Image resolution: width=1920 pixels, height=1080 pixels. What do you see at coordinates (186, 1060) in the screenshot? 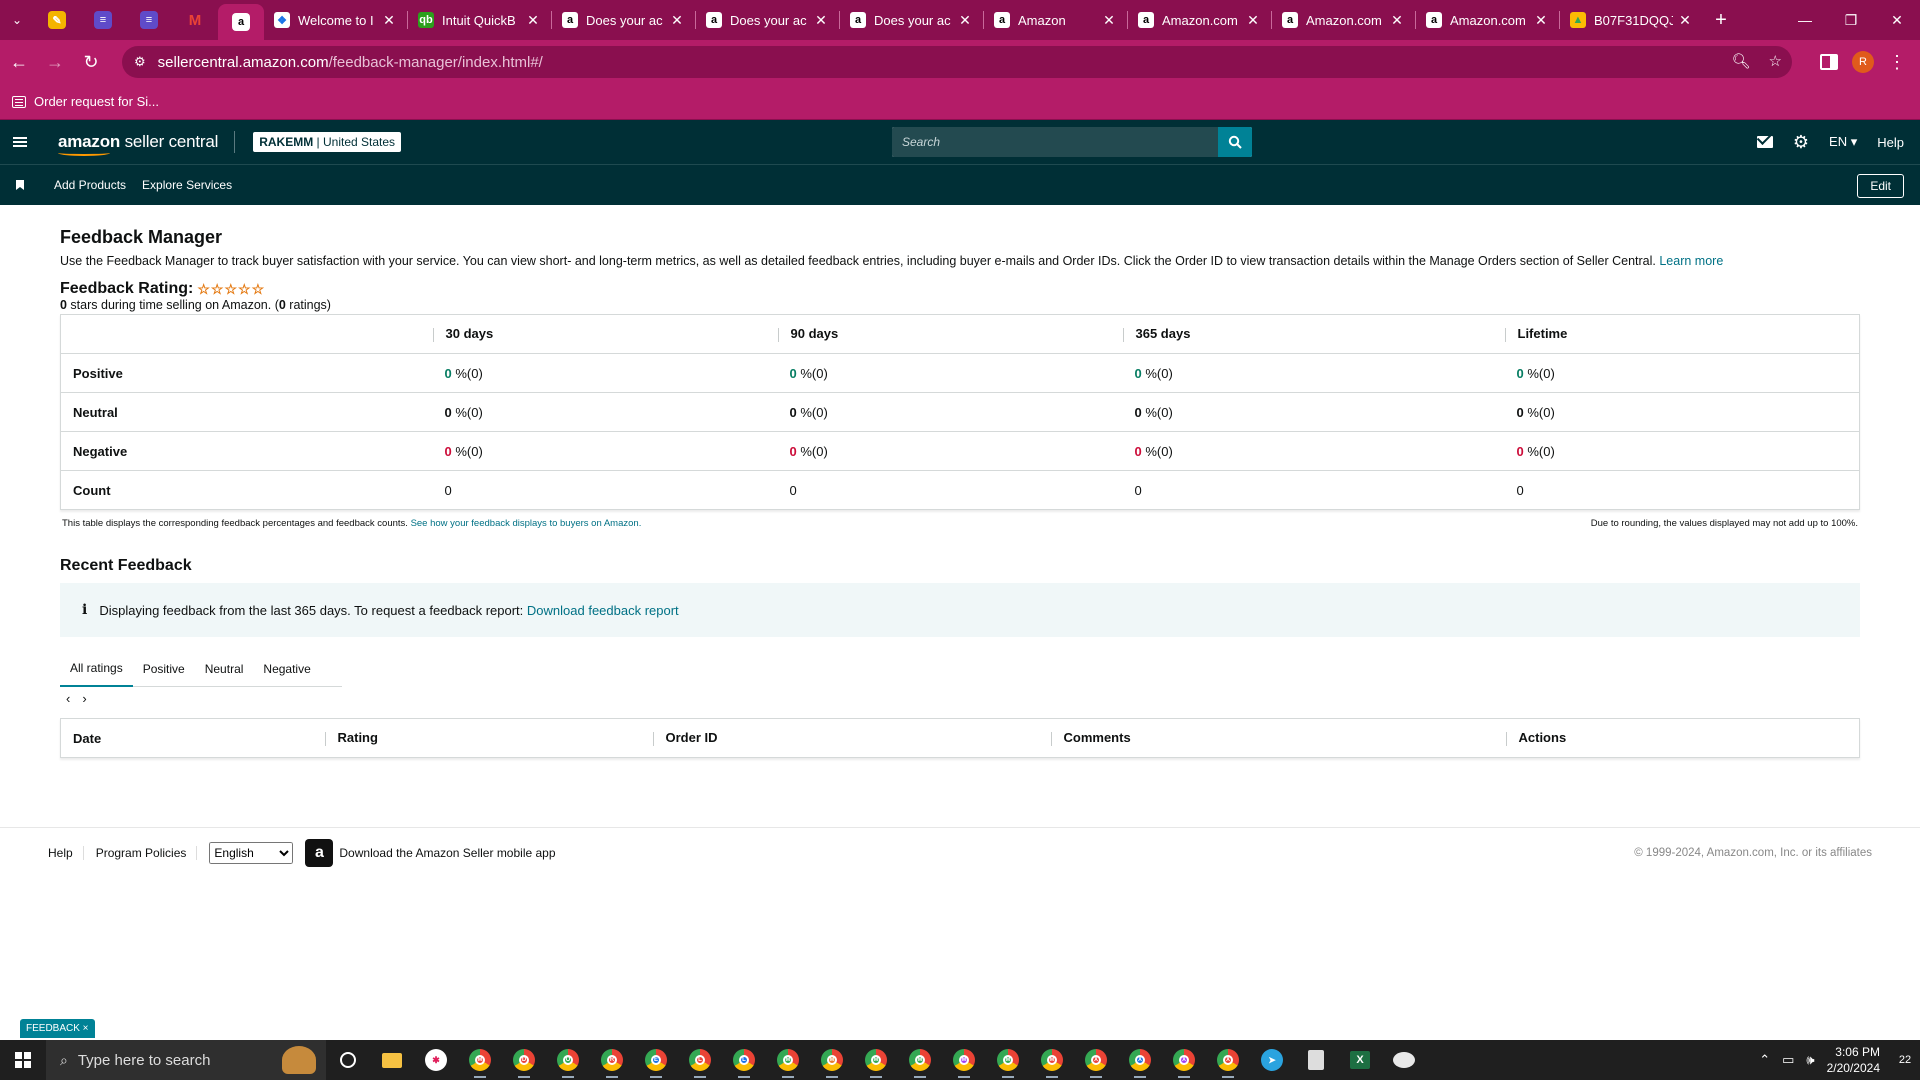
I see `taskbar-search: ⌕ Type here to search` at bounding box center [186, 1060].